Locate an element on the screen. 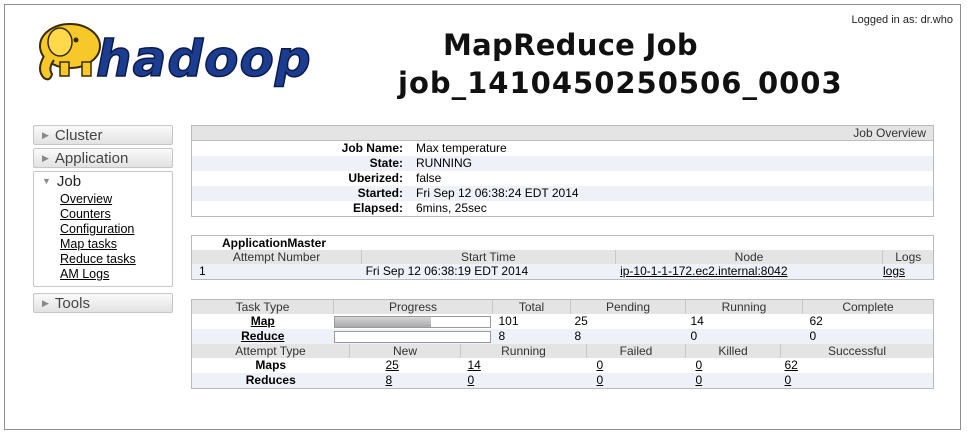  maps-running-link: 14 is located at coordinates (474, 365).